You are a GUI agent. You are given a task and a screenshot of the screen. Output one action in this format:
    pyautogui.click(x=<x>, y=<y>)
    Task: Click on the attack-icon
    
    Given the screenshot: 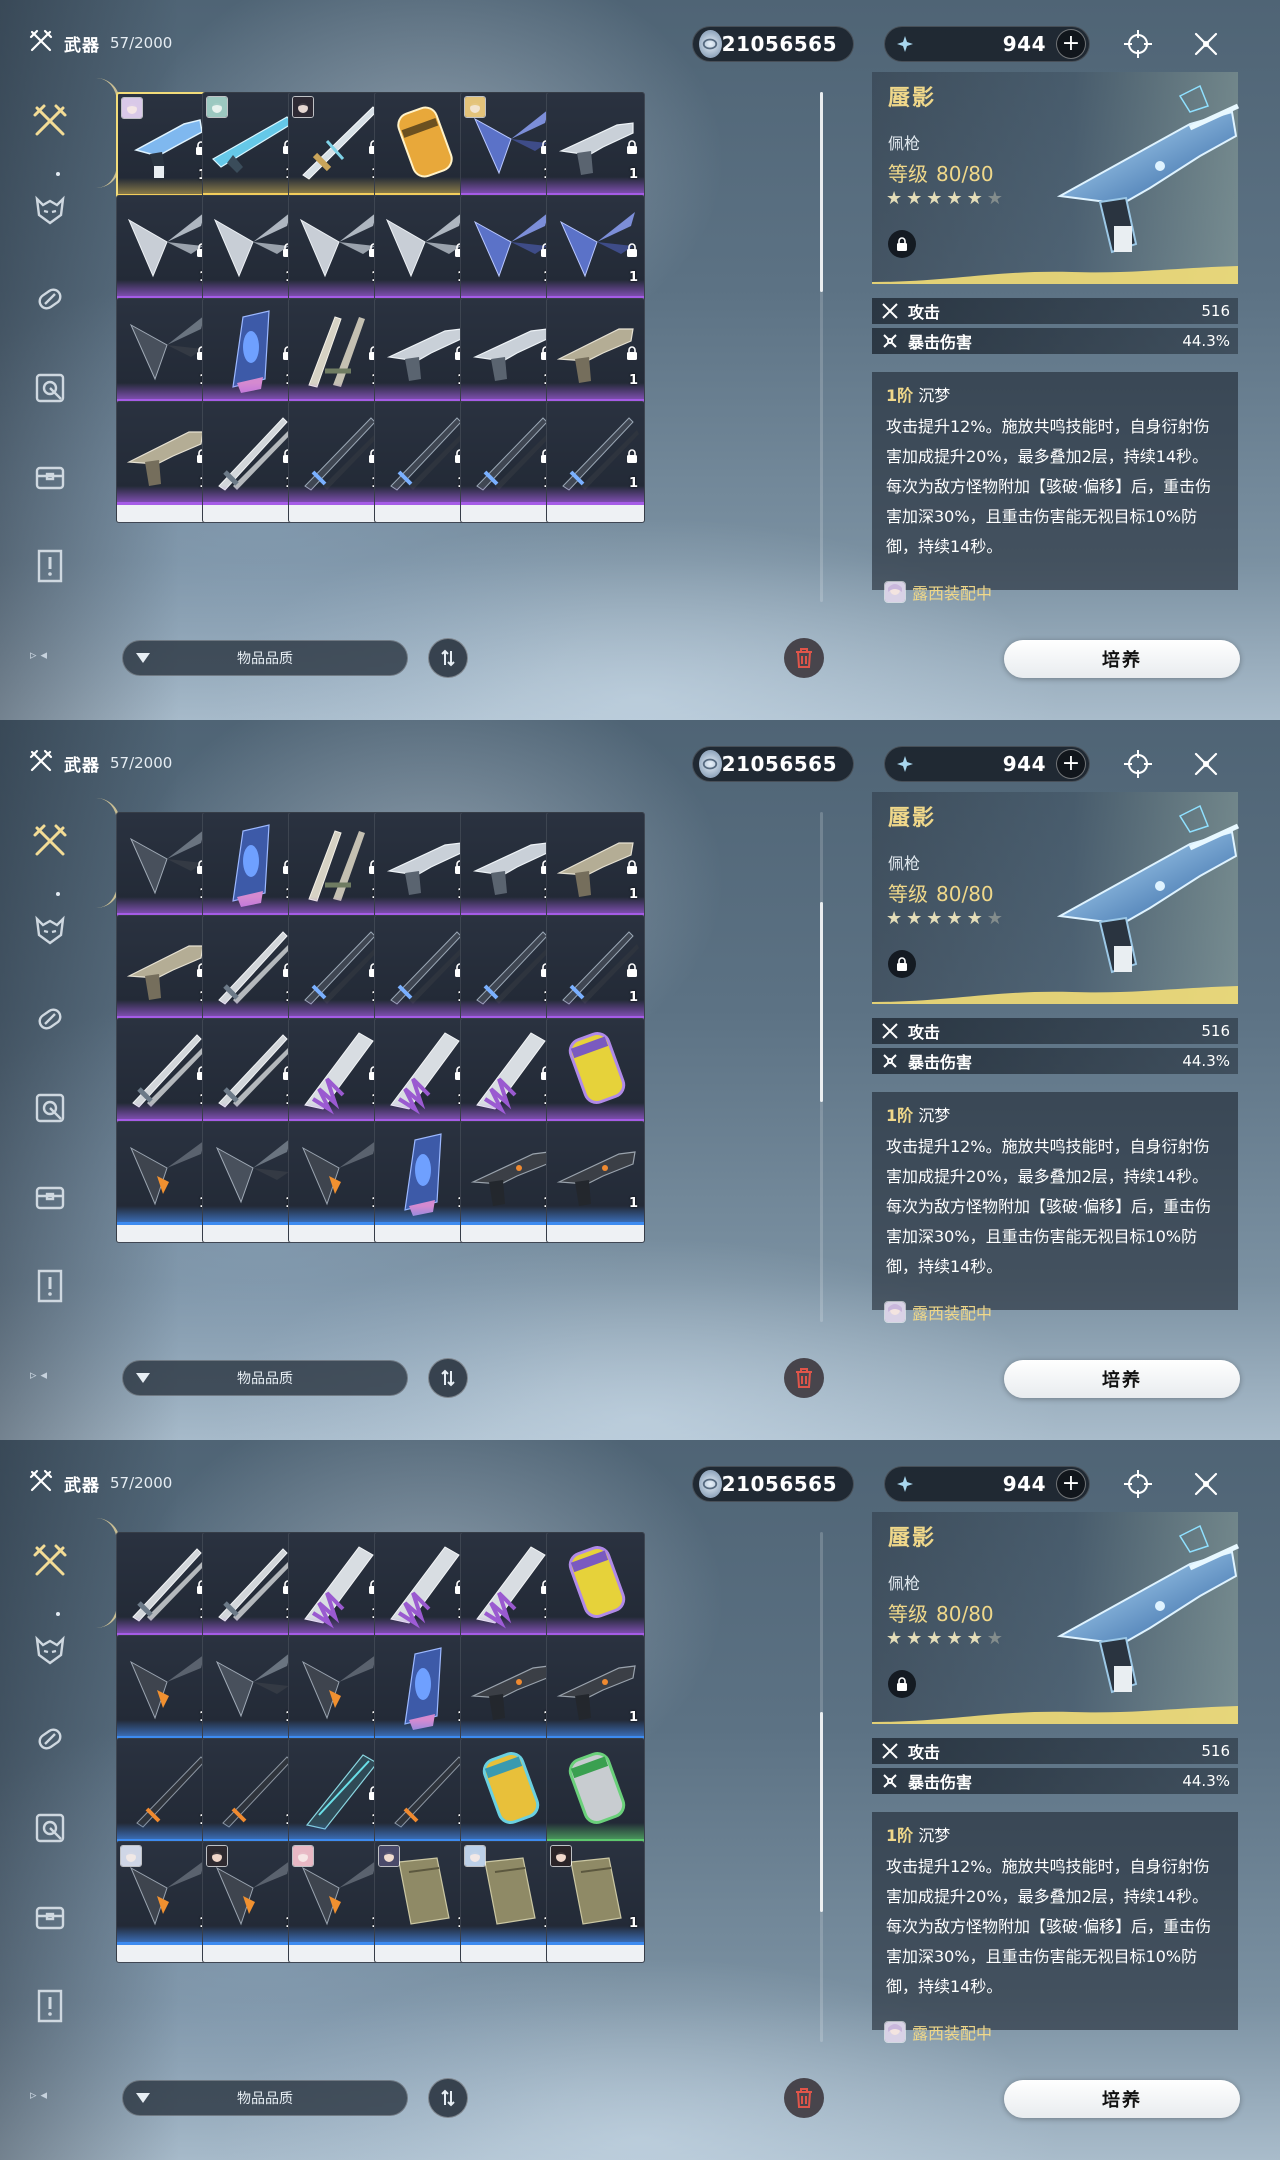 What is the action you would take?
    pyautogui.click(x=891, y=311)
    